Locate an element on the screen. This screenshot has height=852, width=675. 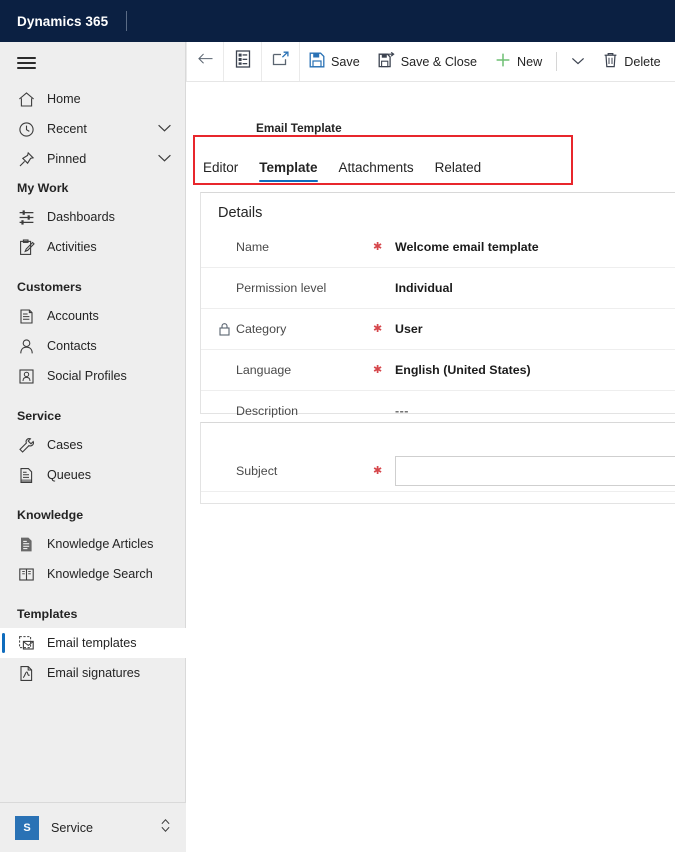
subject-field-row: Subject ✱ is located at coordinates (438, 471).